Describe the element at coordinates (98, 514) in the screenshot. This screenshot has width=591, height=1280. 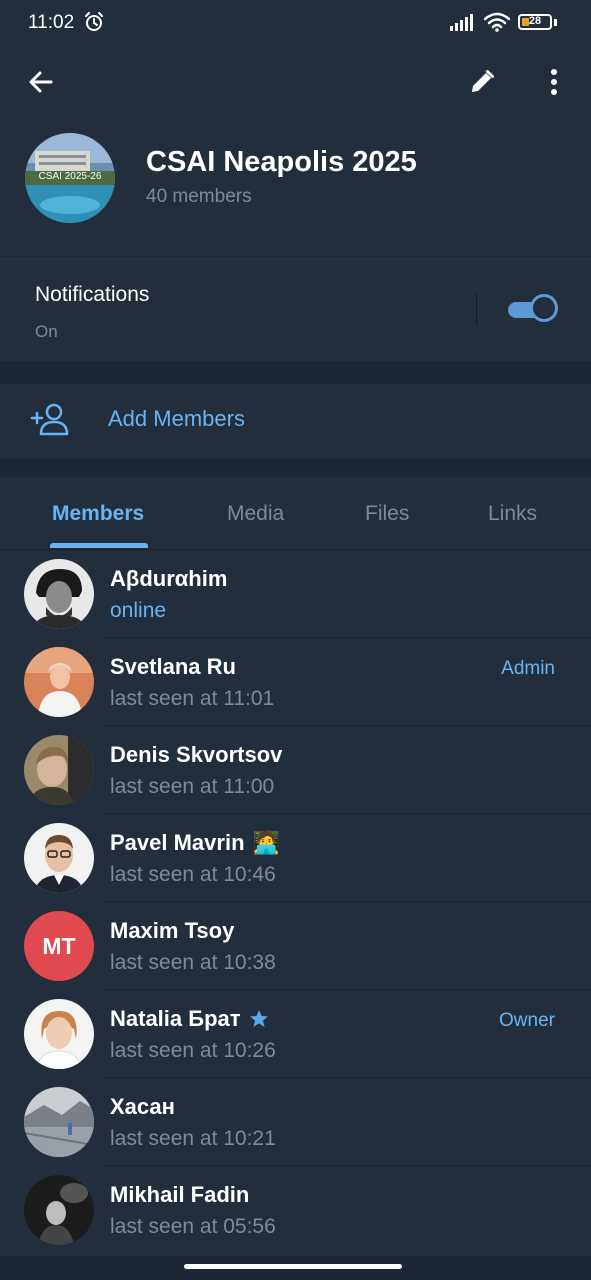
I see `tab-members: Members` at that location.